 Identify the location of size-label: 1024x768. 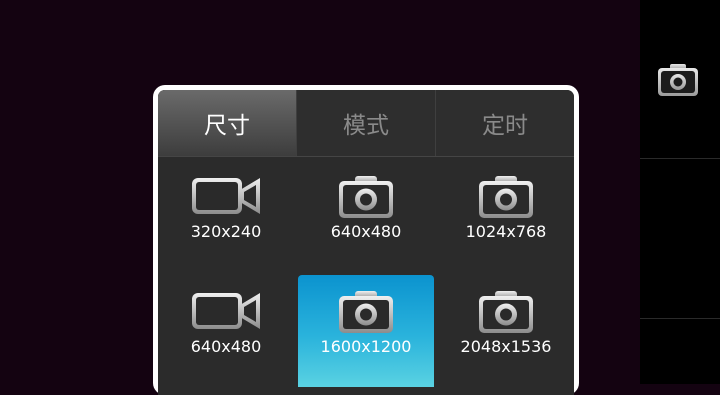
(506, 231).